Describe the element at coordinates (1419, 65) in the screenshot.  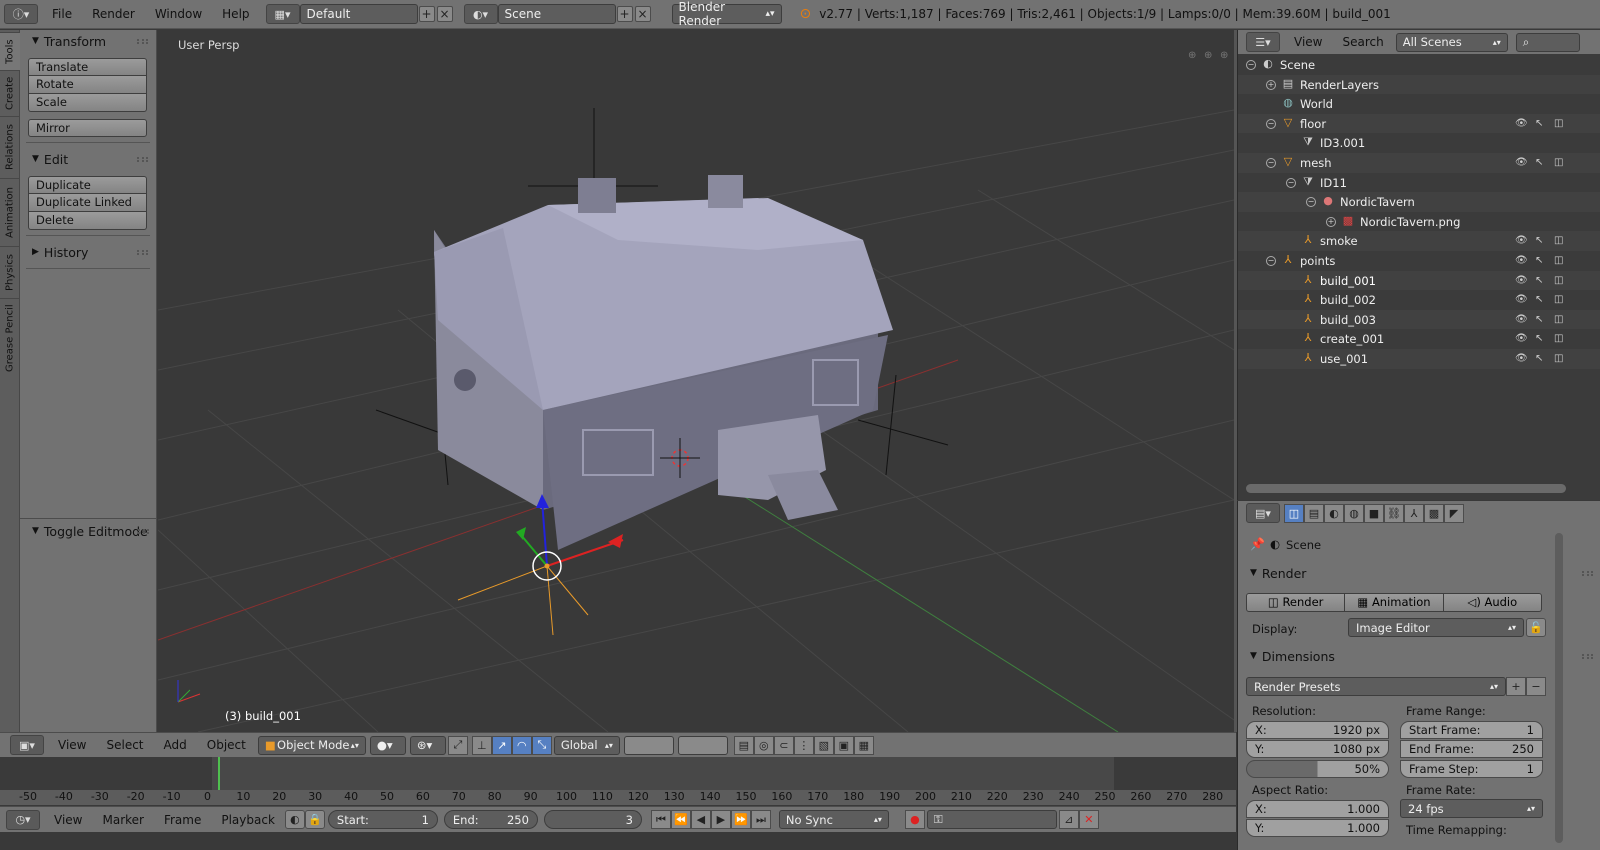
I see `outliner-row: − ◐ Scene` at that location.